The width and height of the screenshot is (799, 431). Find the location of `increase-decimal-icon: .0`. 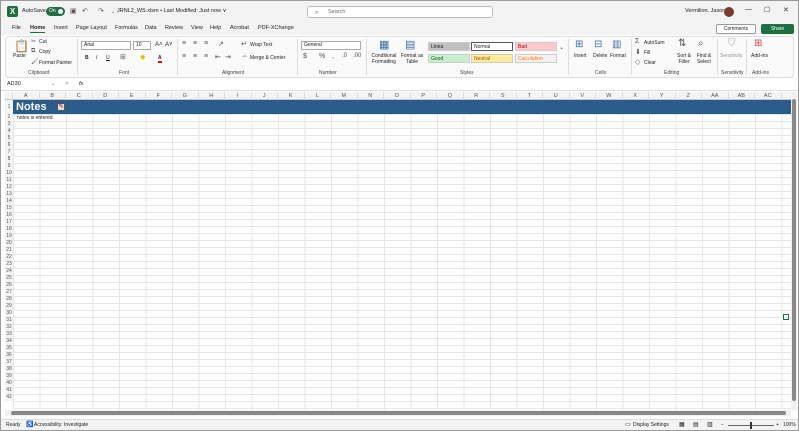

increase-decimal-icon: .0 is located at coordinates (344, 56).